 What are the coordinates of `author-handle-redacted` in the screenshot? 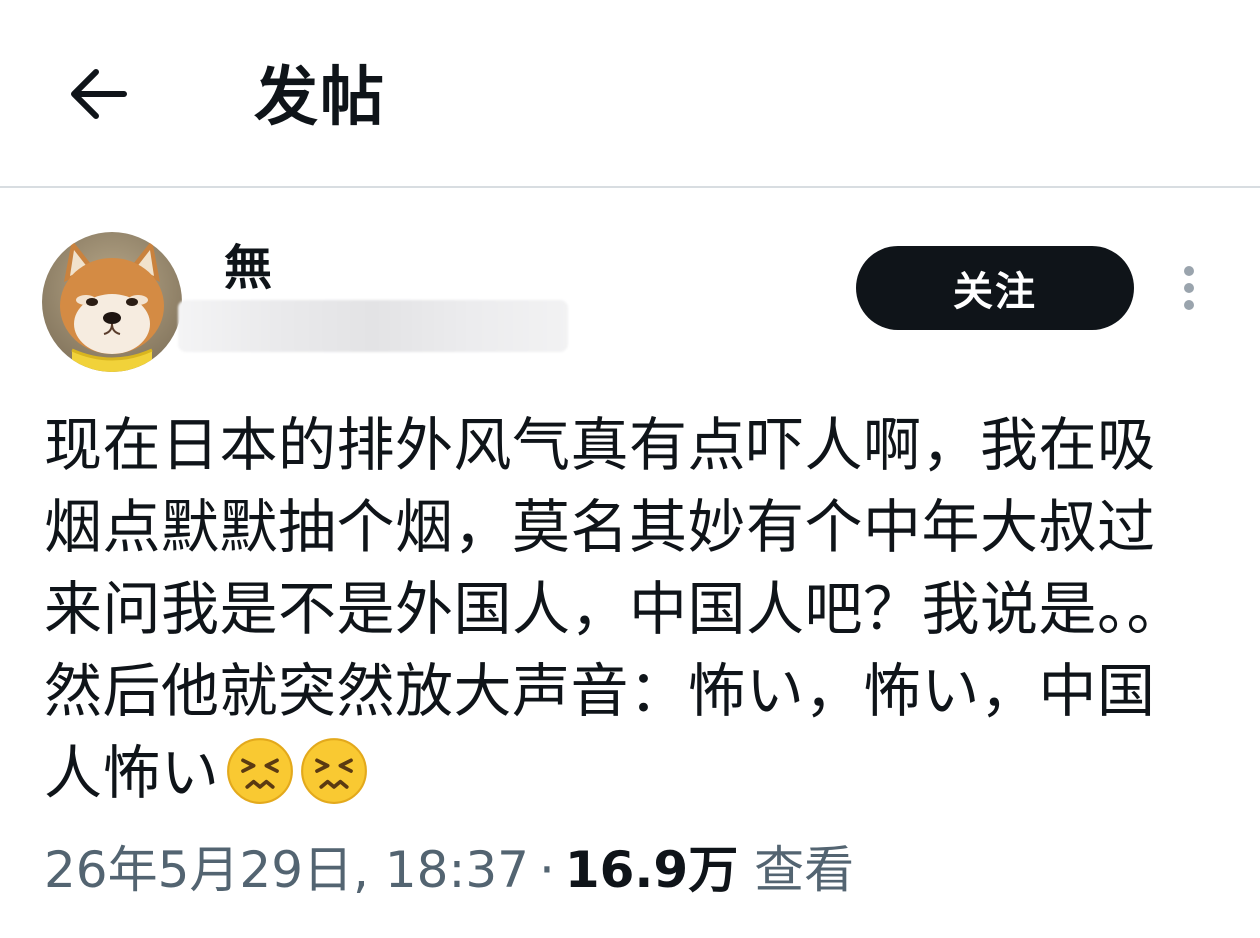 It's located at (373, 326).